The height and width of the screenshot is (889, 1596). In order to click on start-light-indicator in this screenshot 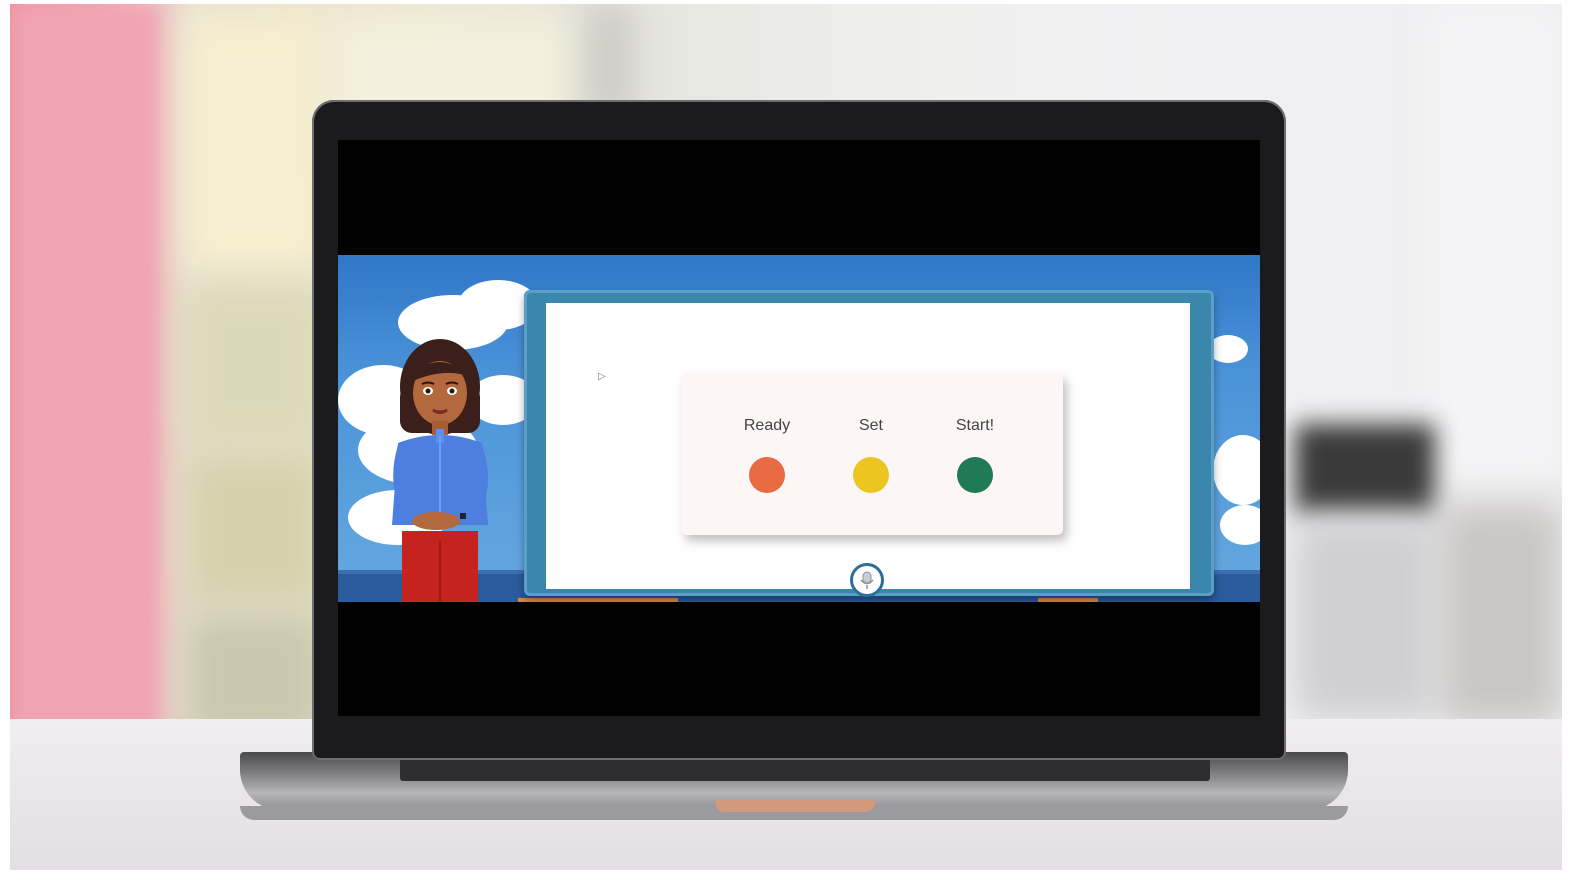, I will do `click(975, 475)`.